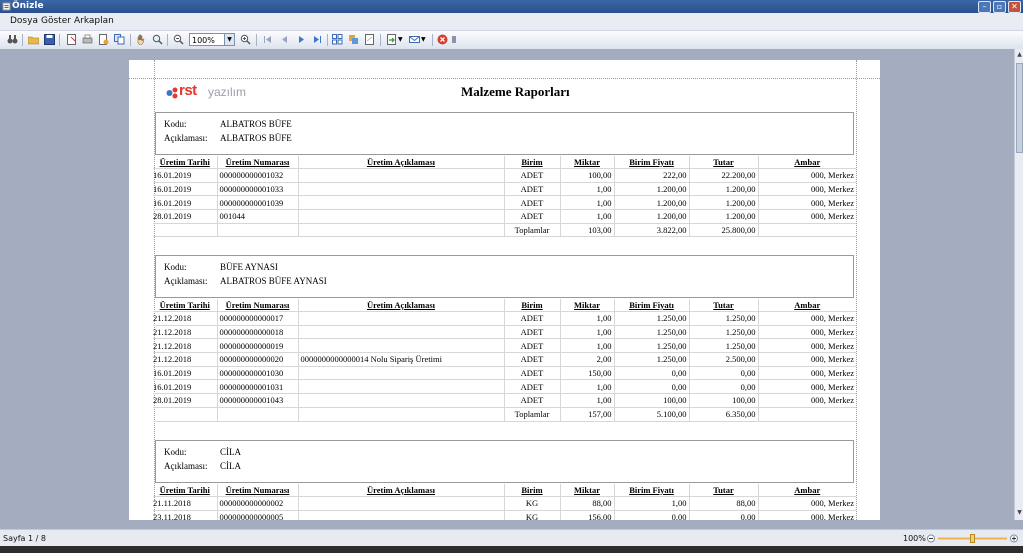  I want to click on cell-qty: 88,00, so click(586, 503).